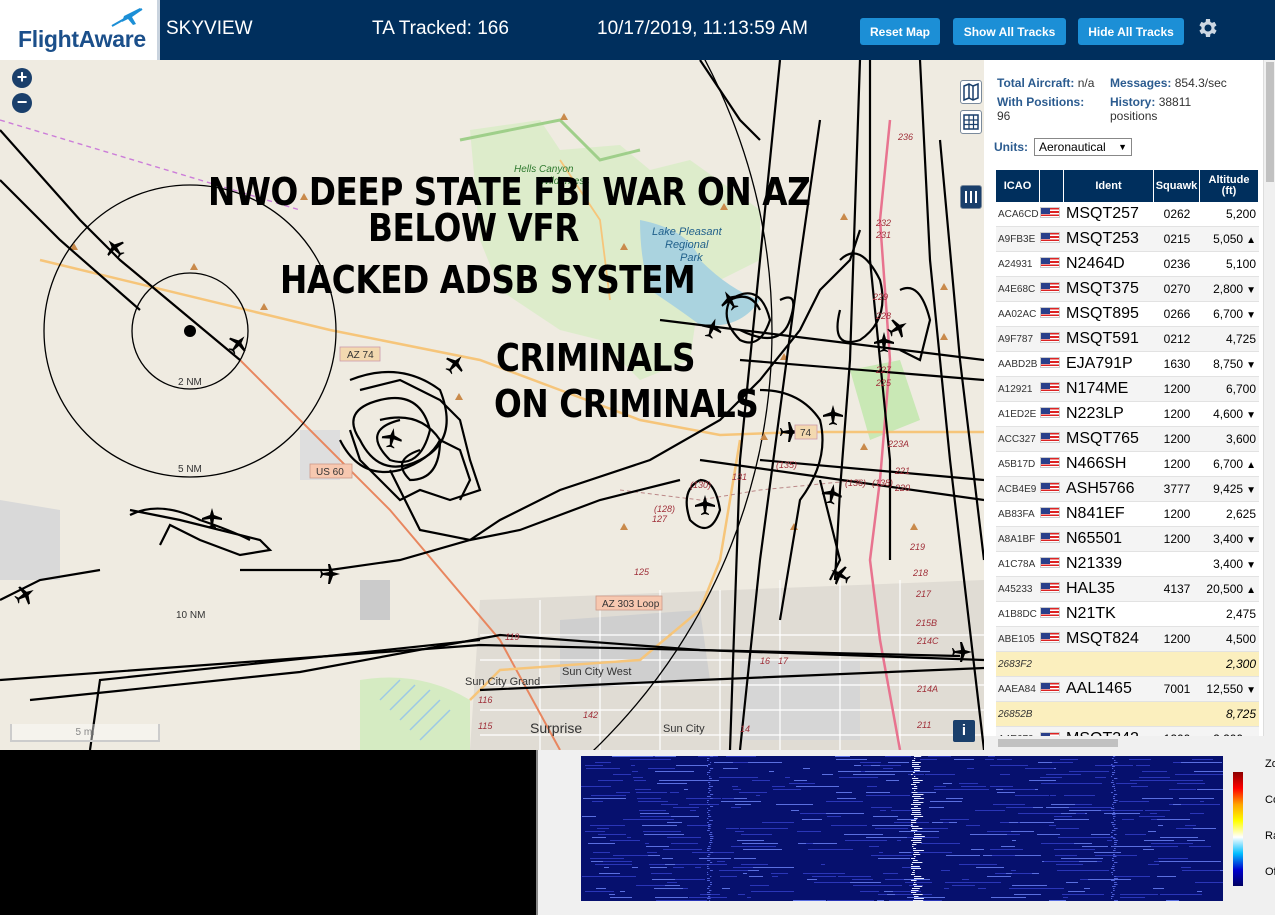  I want to click on table-row: ABE105 MSQT824 1200 4,500, so click(1127, 639).